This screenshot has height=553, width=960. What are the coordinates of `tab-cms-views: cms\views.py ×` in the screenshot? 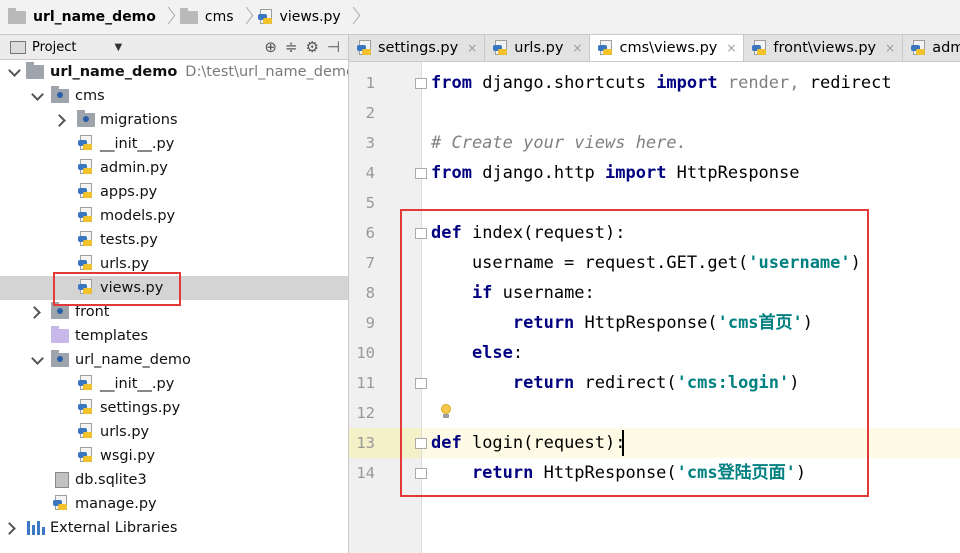 It's located at (667, 48).